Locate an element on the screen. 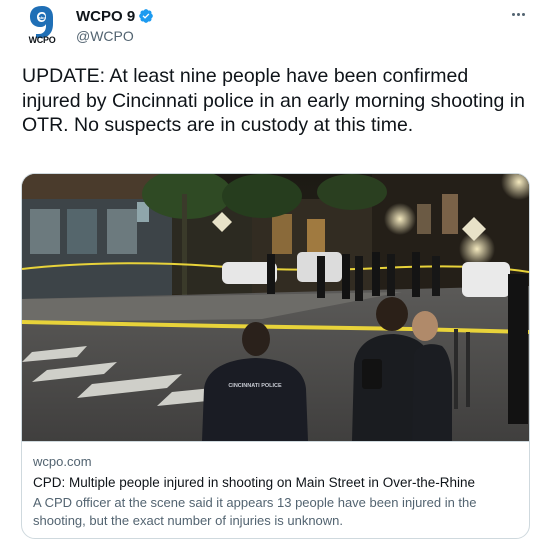 This screenshot has height=549, width=550. wcpo-abc-logo-icon: abc WCPO is located at coordinates (42, 25).